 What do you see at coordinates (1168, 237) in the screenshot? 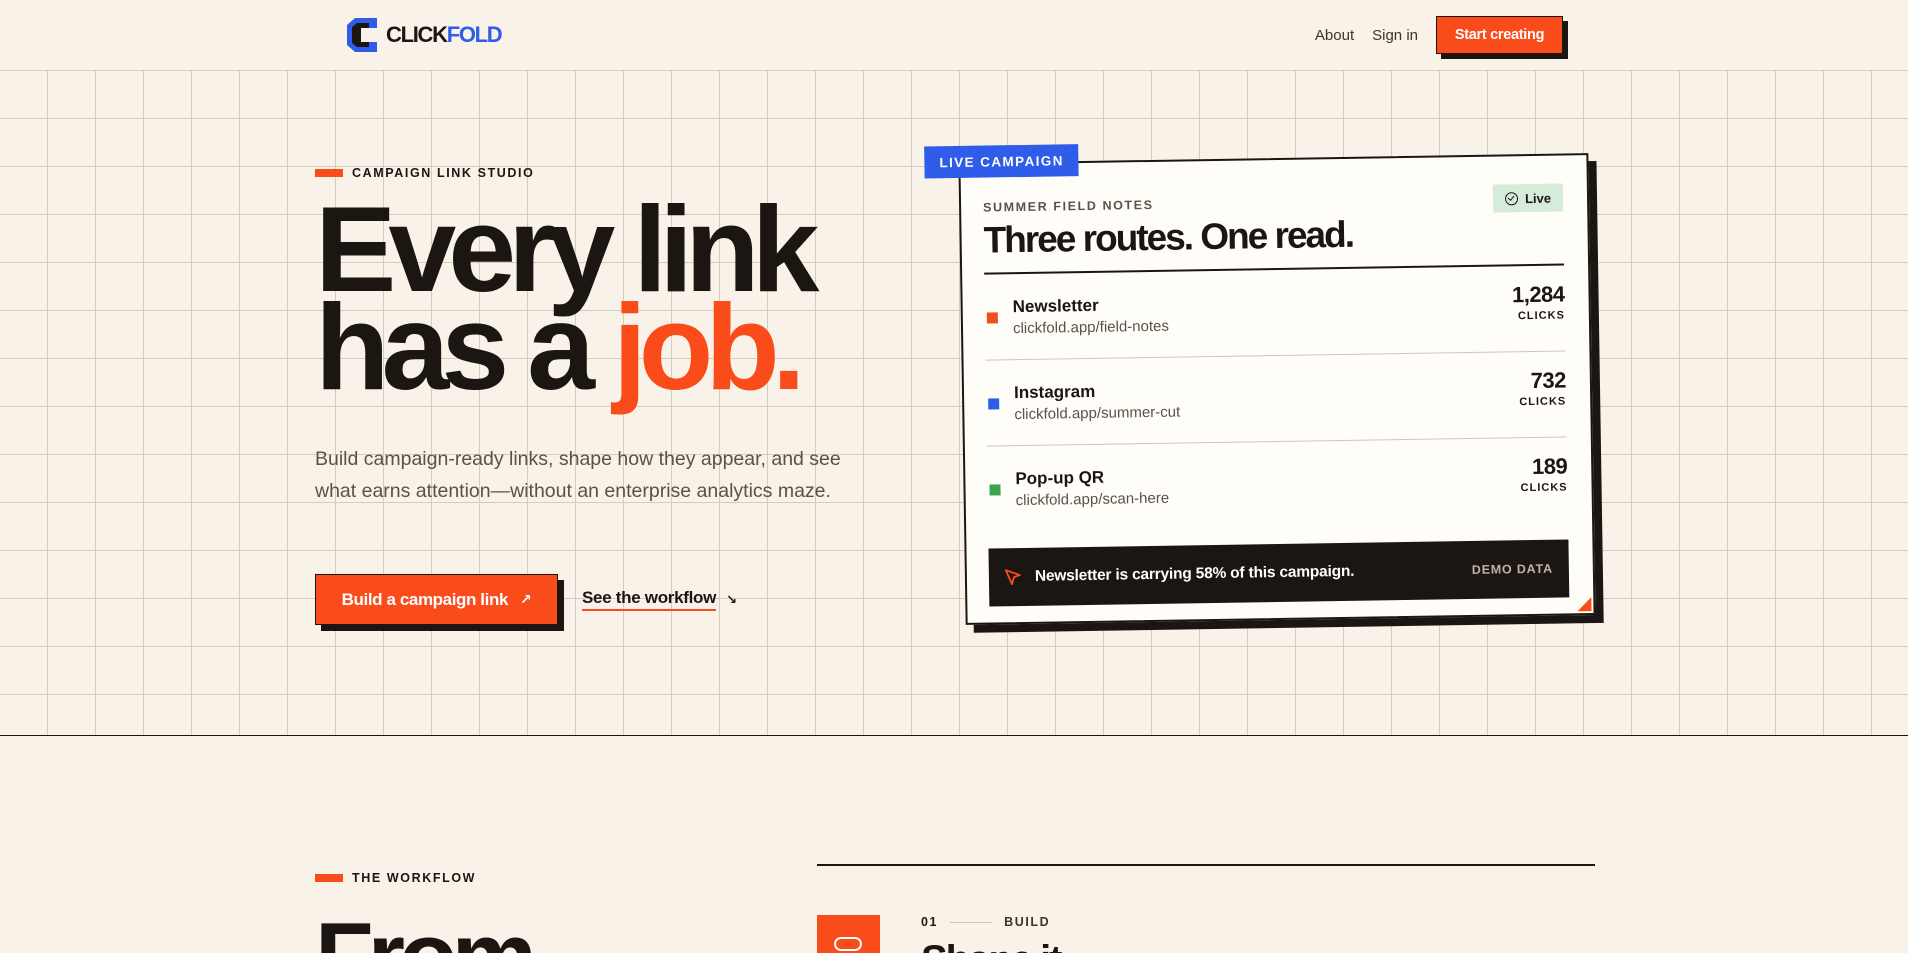
I see `card-title: Three routes. One read.` at bounding box center [1168, 237].